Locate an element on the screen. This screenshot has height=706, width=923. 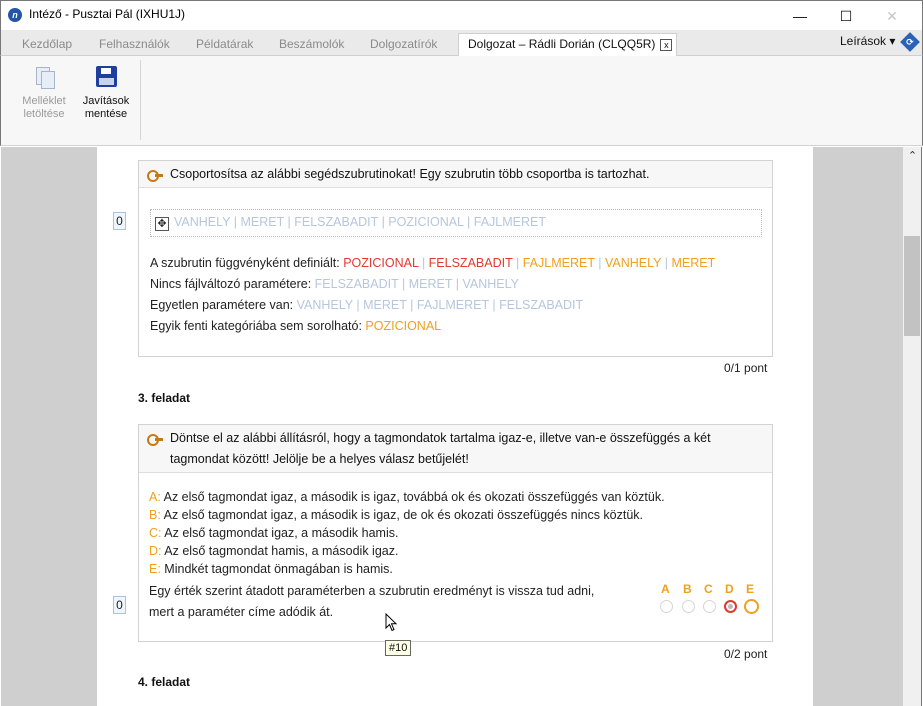
title-bar: n Intéző - Pusztai Pál (IXHU1J) — ☐ ✕ is located at coordinates (461, 15).